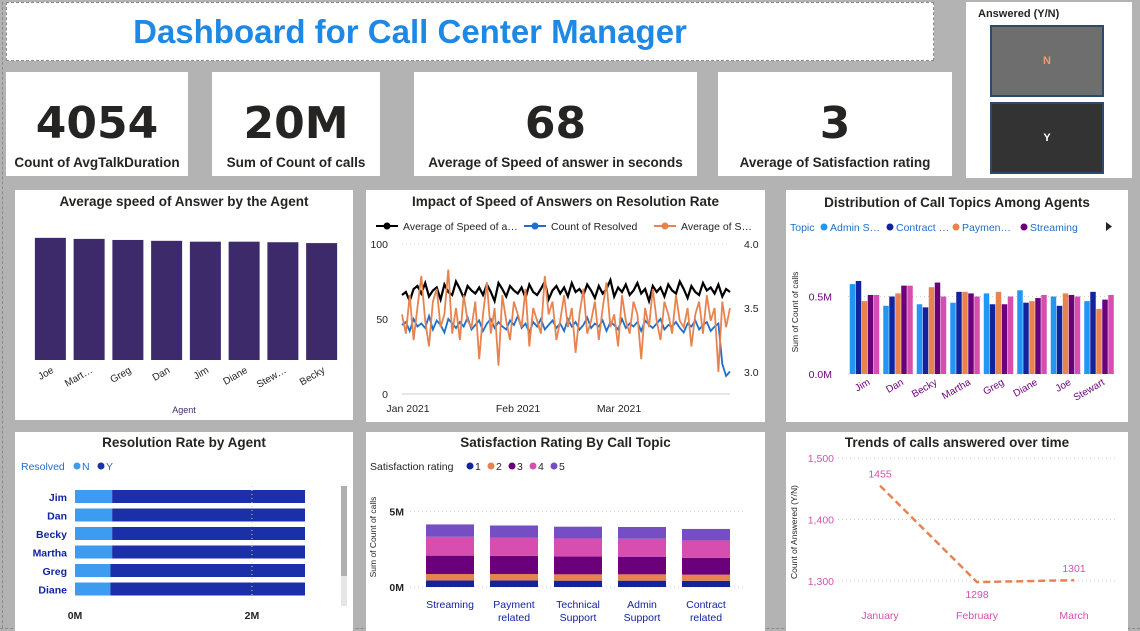 The image size is (1140, 631). What do you see at coordinates (97, 124) in the screenshot?
I see `kpi-card-avg-talk: 4054 Count of AvgTalkDuration` at bounding box center [97, 124].